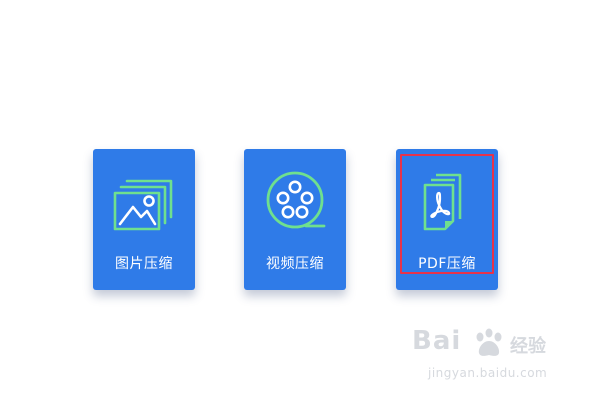  Describe the element at coordinates (528, 346) in the screenshot. I see `watermark-brand-cn: 经验` at that location.